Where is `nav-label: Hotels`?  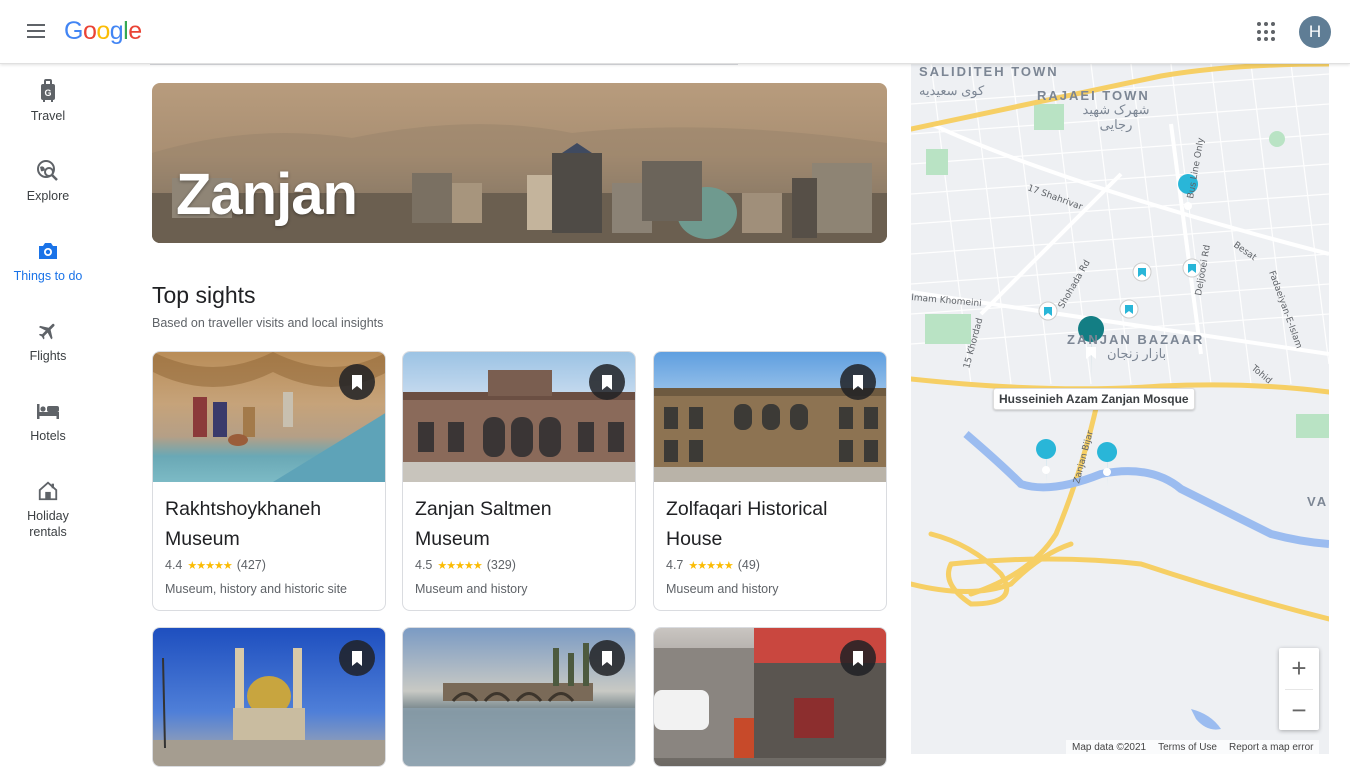 nav-label: Hotels is located at coordinates (48, 436).